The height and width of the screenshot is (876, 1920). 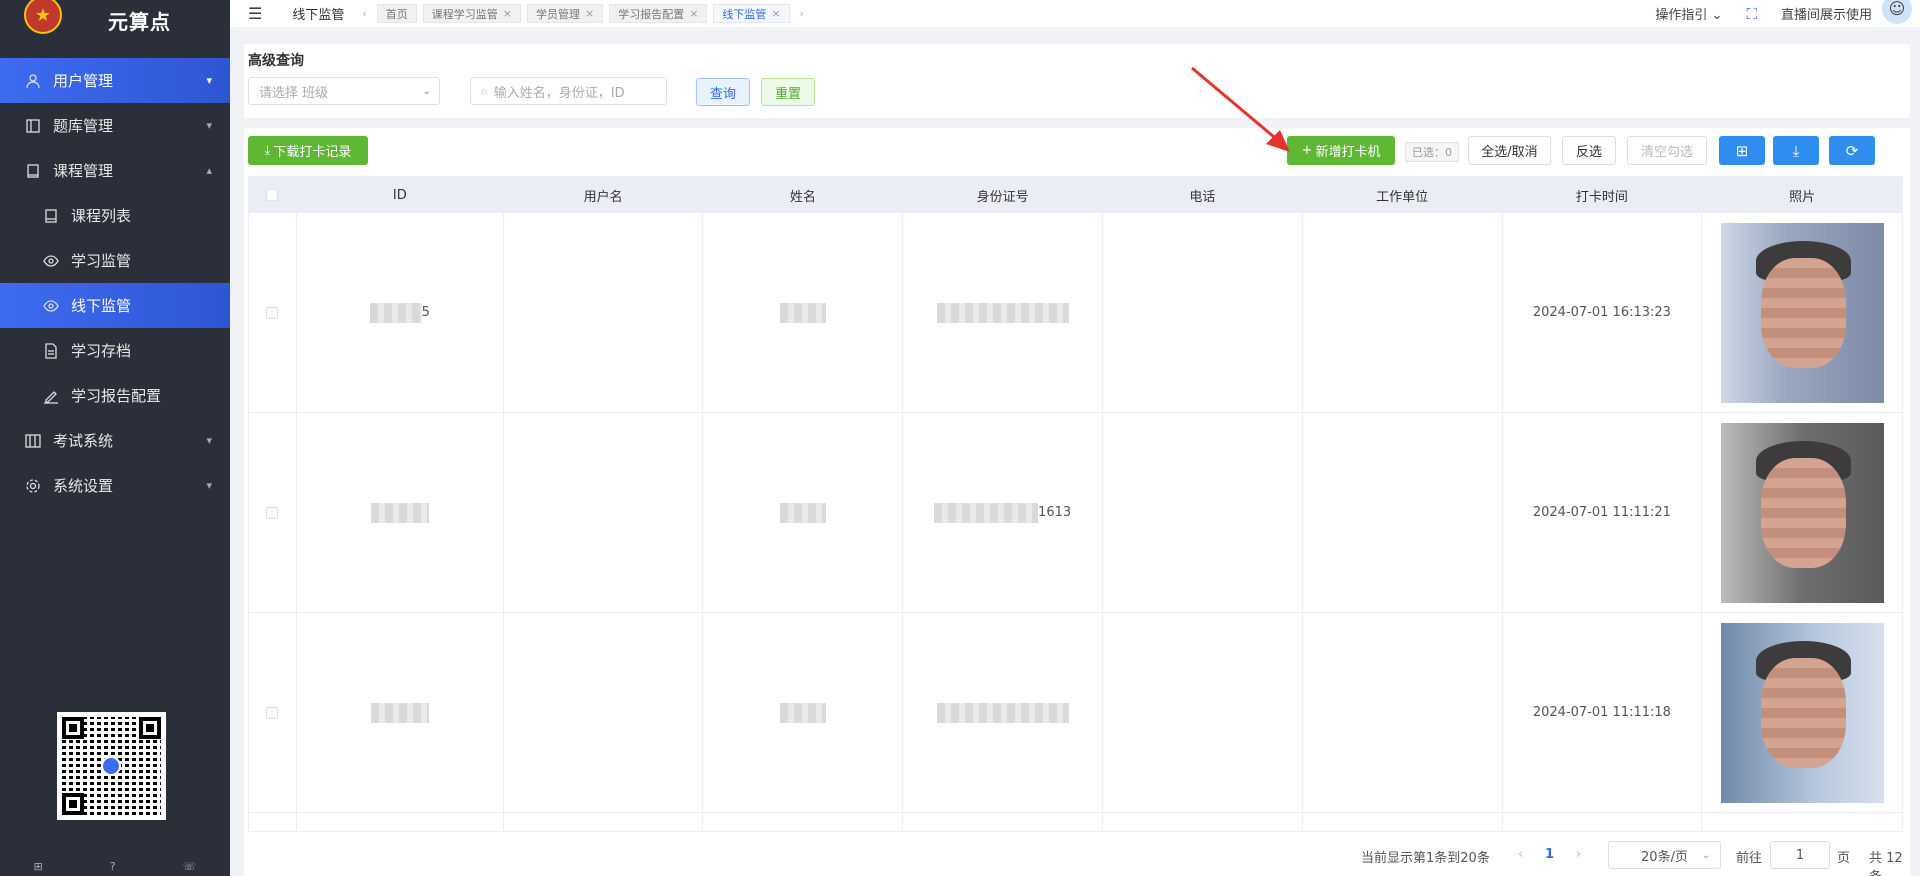 I want to click on tab-home: 首页, so click(x=396, y=13).